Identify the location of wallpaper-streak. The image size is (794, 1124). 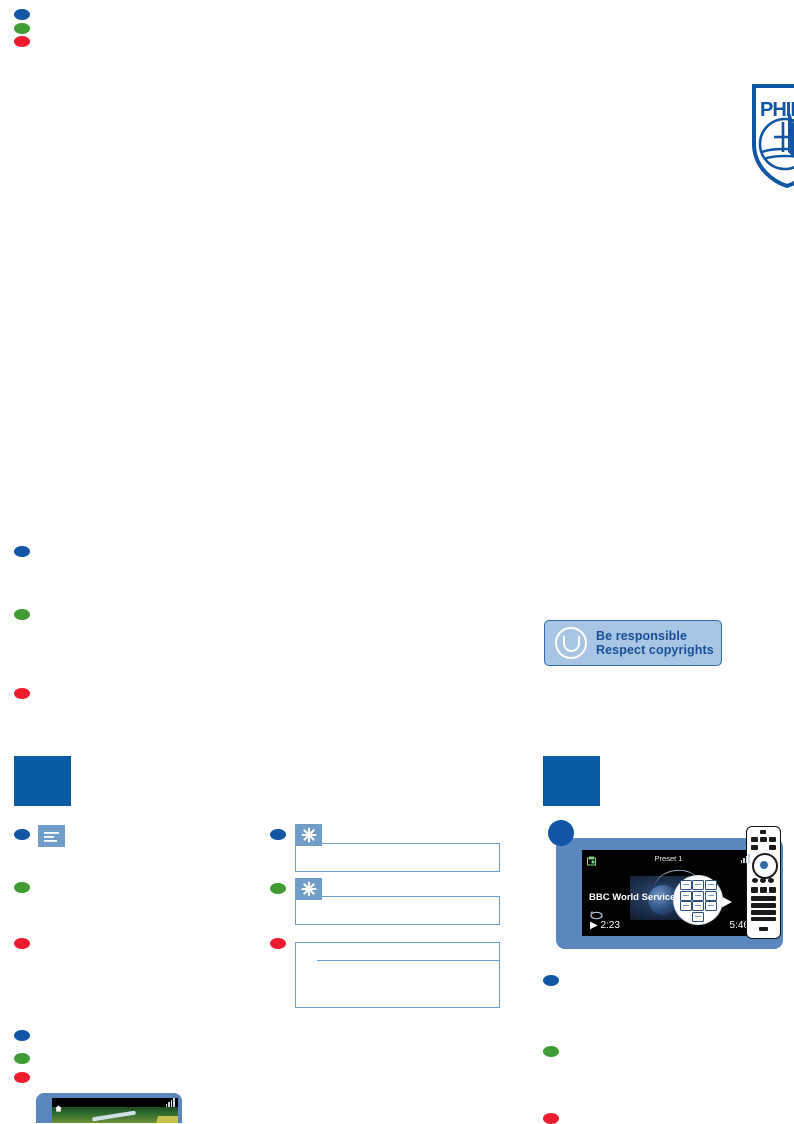
(114, 1116).